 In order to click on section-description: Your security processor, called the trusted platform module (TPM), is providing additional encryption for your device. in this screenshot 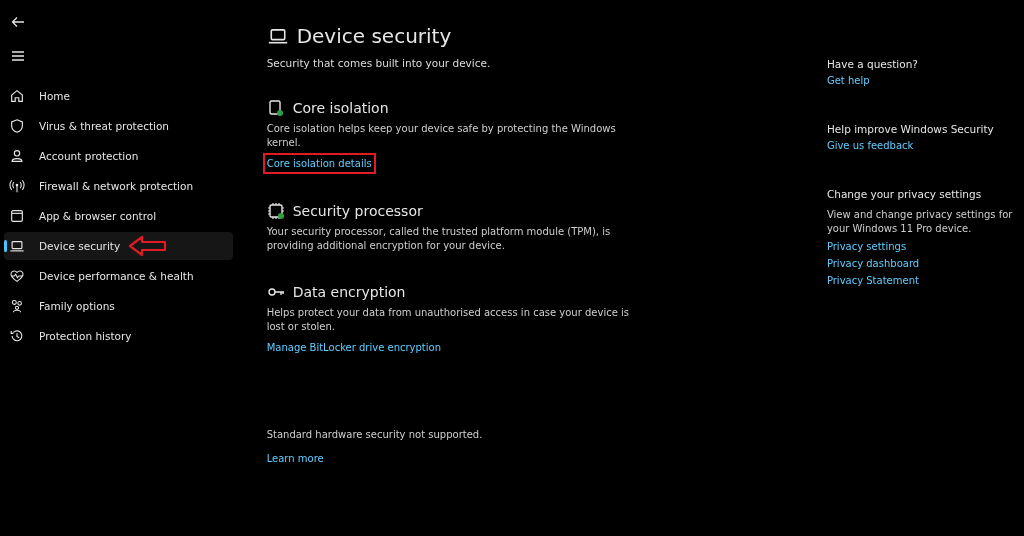, I will do `click(439, 239)`.